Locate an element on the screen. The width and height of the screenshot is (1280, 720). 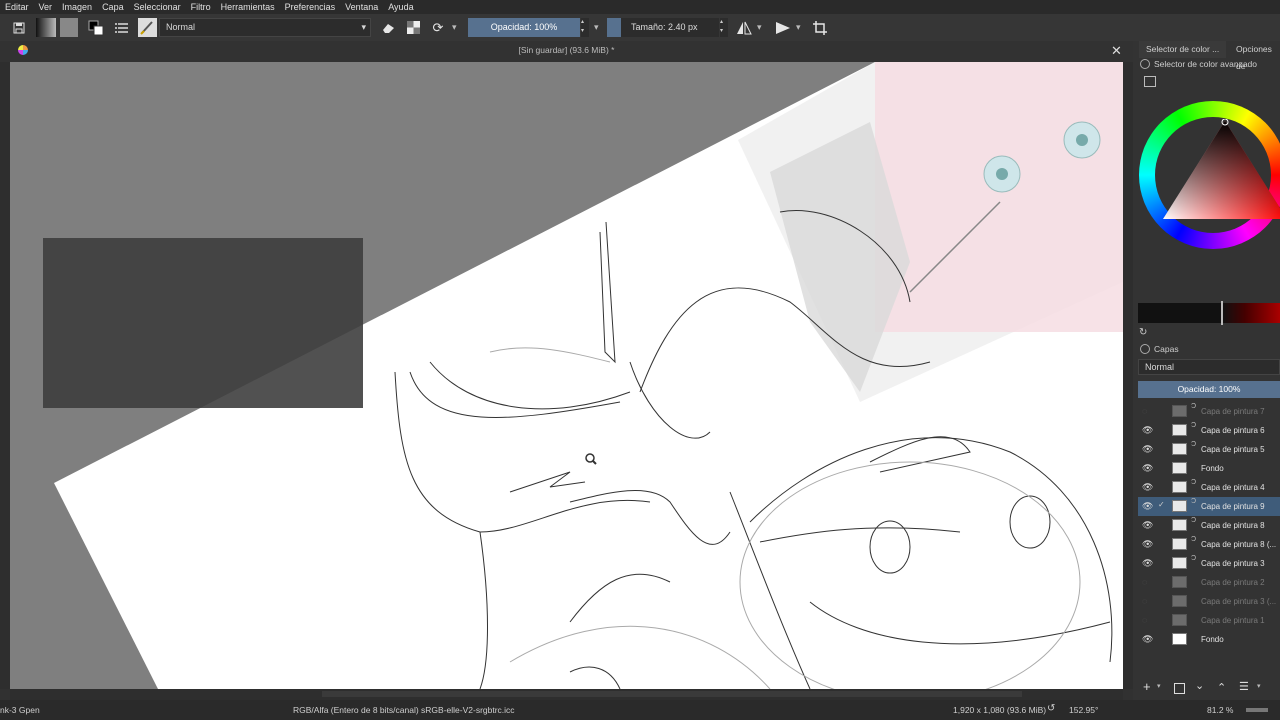
brush-tip-icon is located at coordinates (147, 27).